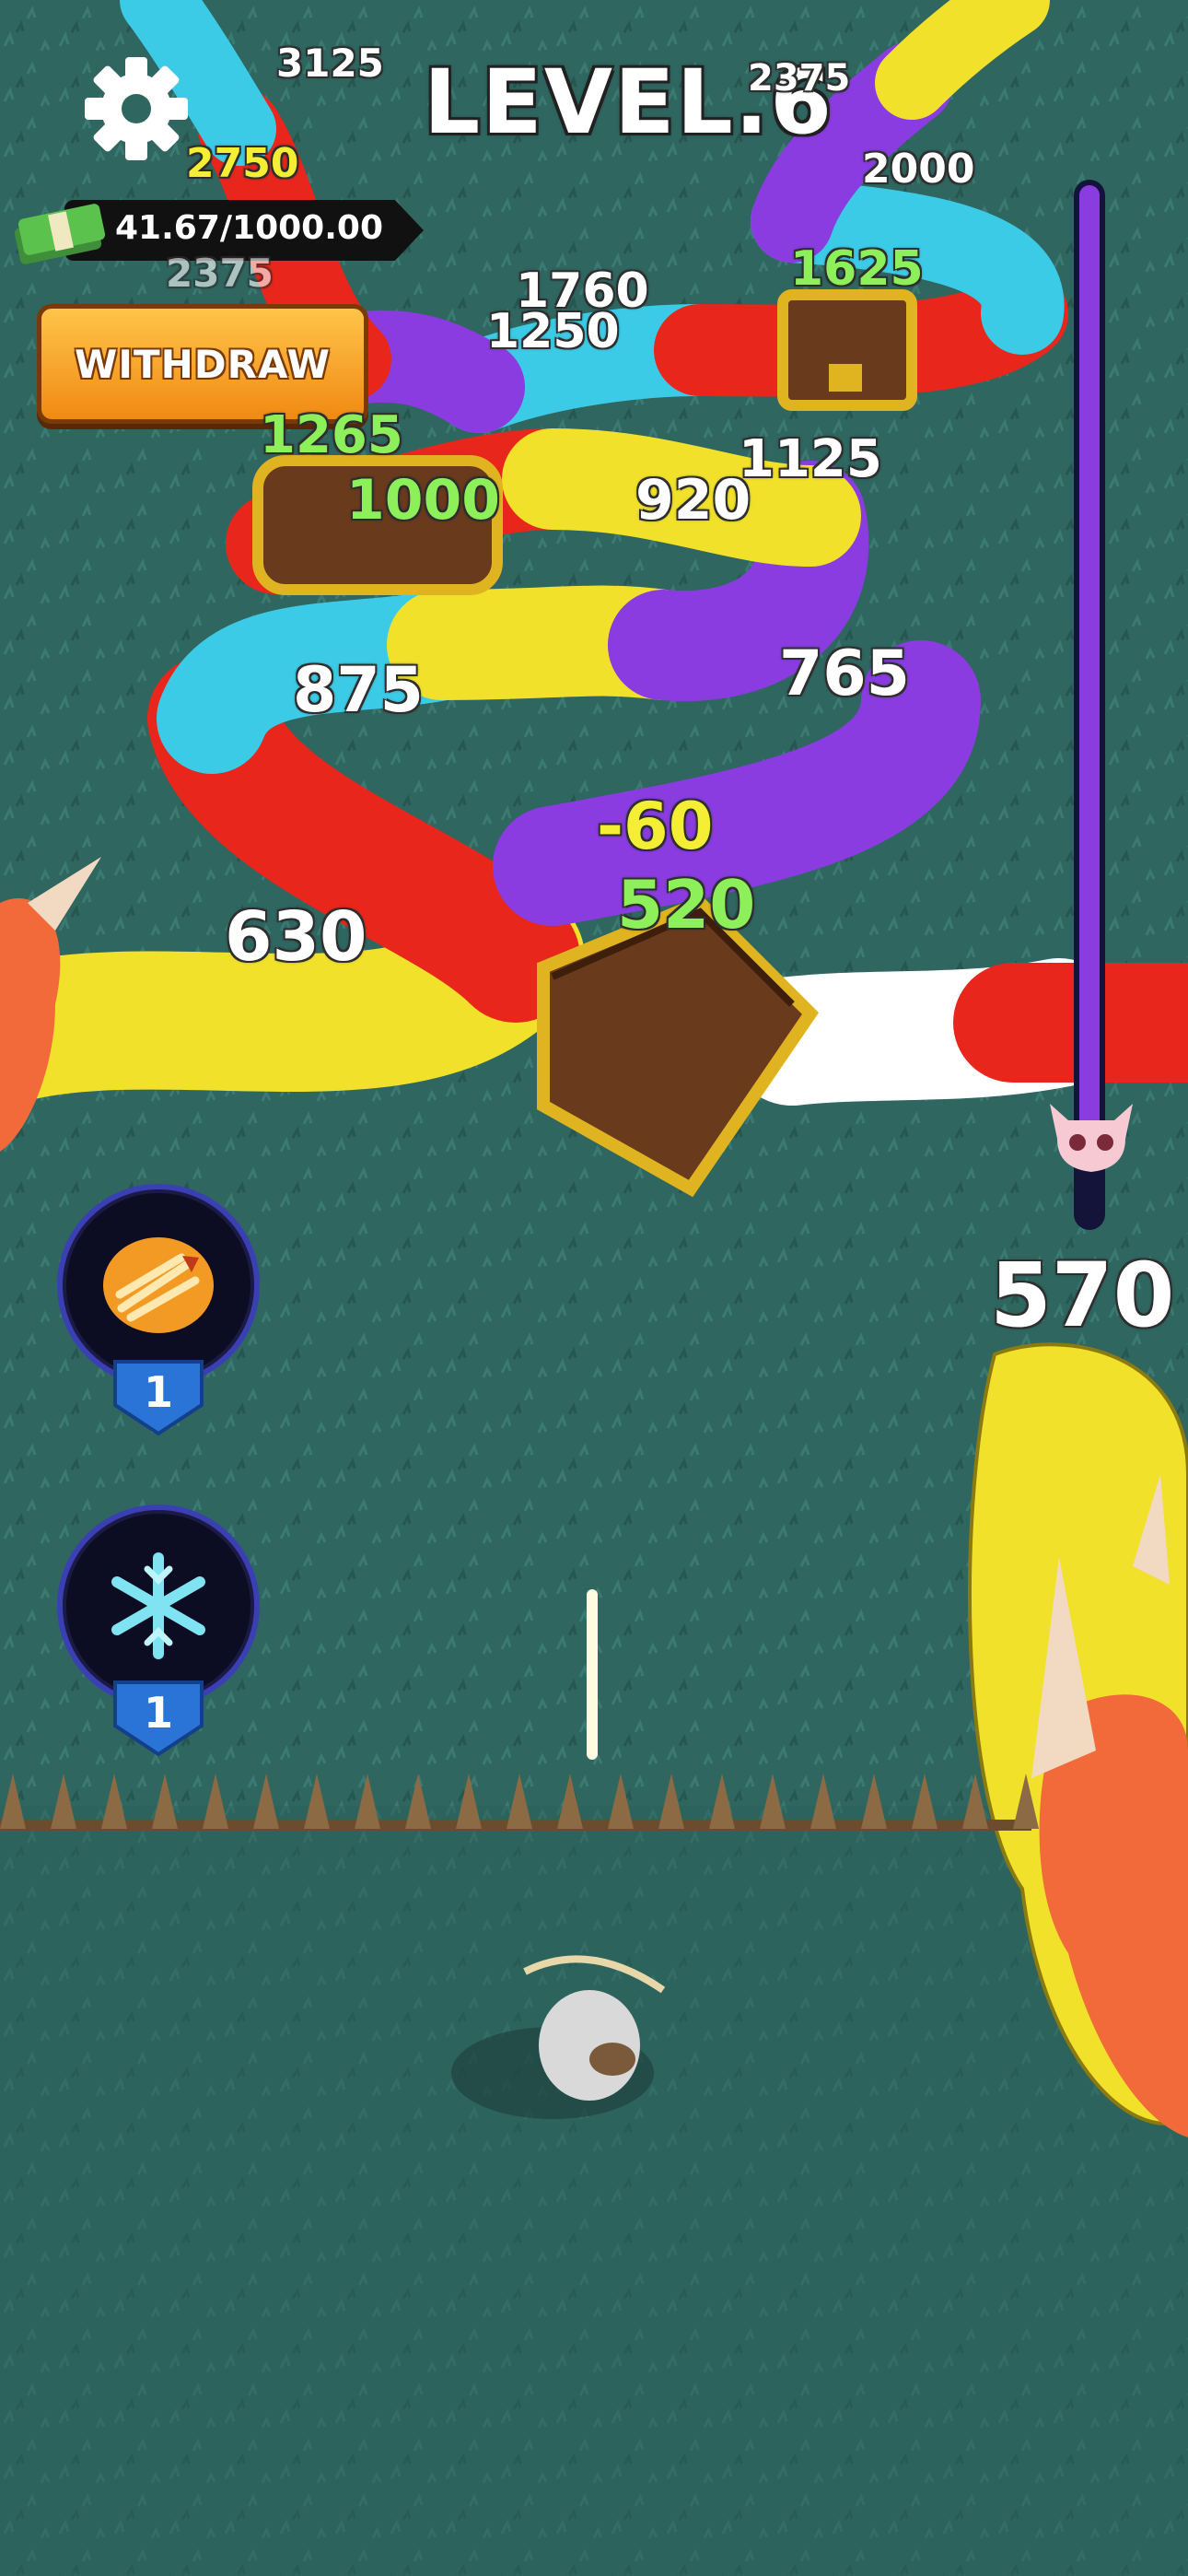 The height and width of the screenshot is (2576, 1188). What do you see at coordinates (158, 1285) in the screenshot?
I see `arrow-burst-icon` at bounding box center [158, 1285].